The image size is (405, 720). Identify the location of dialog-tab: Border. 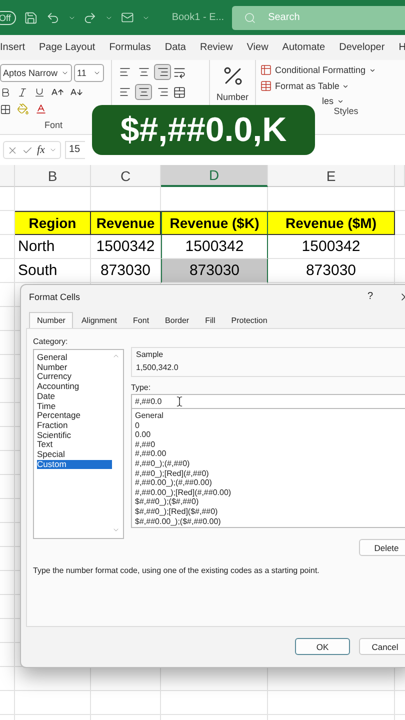
(177, 320).